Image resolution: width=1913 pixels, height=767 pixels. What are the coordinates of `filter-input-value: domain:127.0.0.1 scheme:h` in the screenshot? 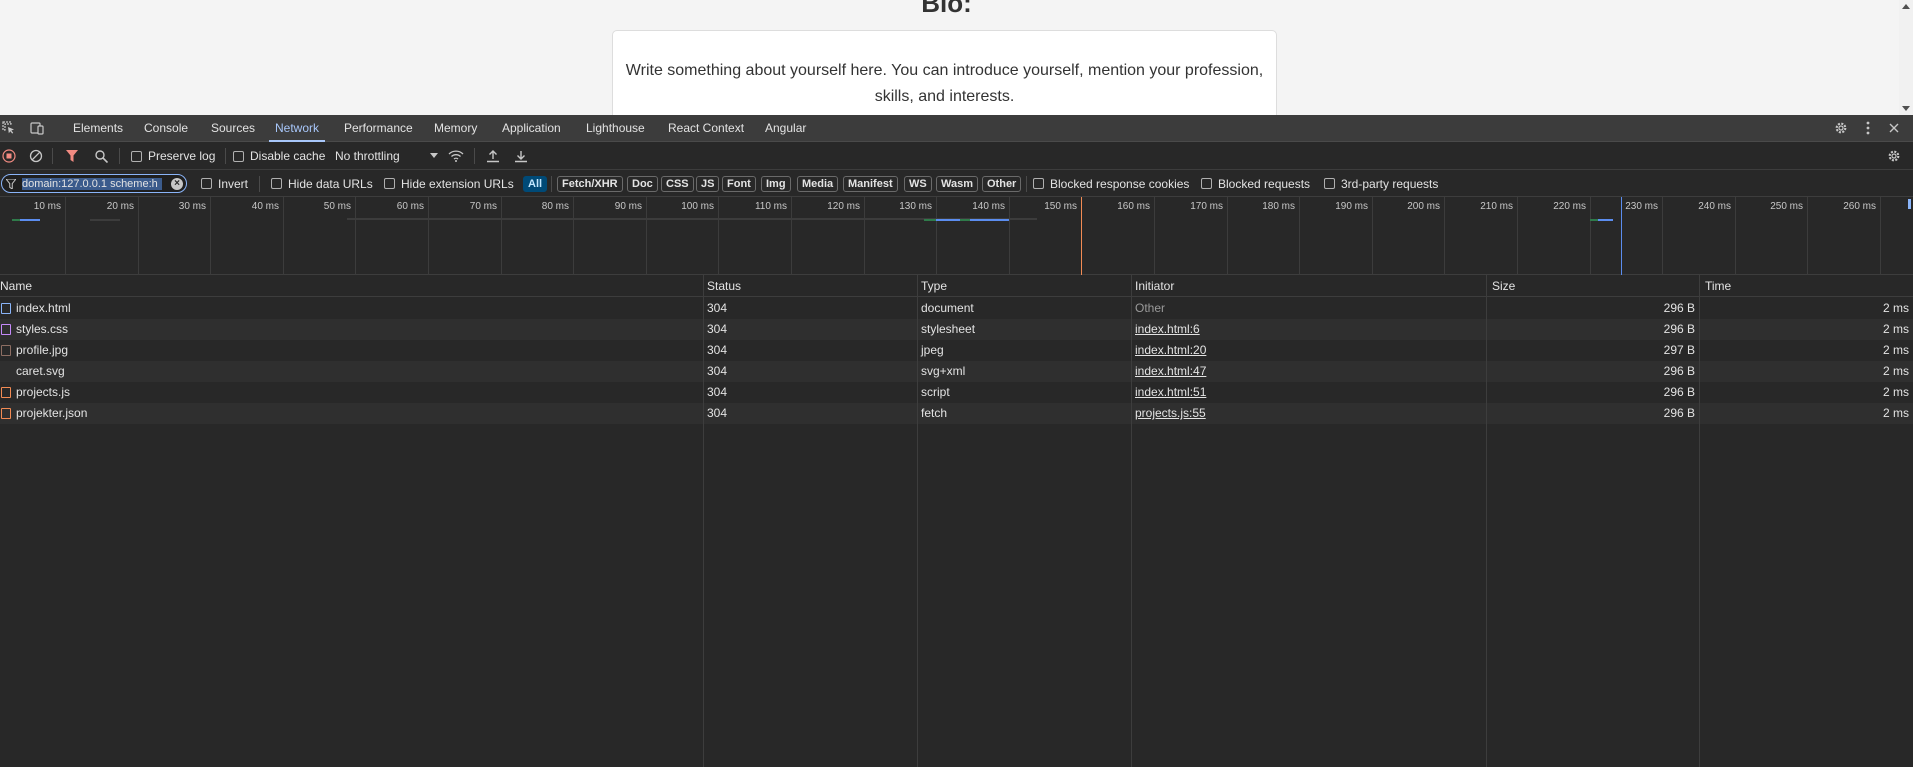 It's located at (92, 183).